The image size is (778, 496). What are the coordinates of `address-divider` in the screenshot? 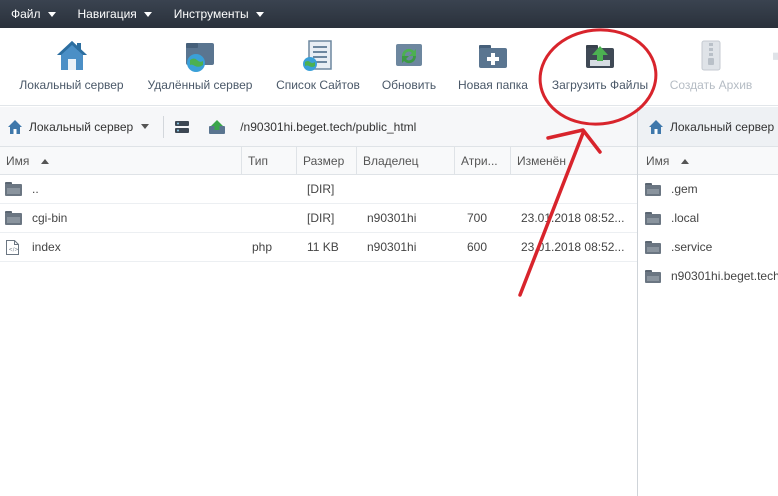 It's located at (164, 126).